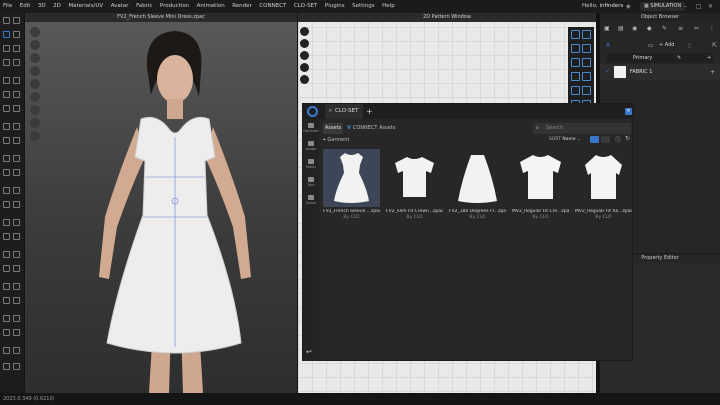 Image resolution: width=720 pixels, height=405 pixels. What do you see at coordinates (660, 72) in the screenshot?
I see `fabric-list-item: ✓ FABRIC 1 +` at bounding box center [660, 72].